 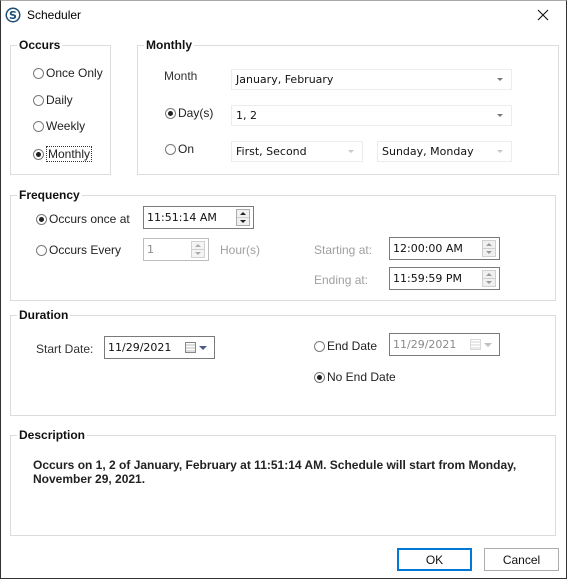 What do you see at coordinates (65, 349) in the screenshot?
I see `start-date-label: Start Date:` at bounding box center [65, 349].